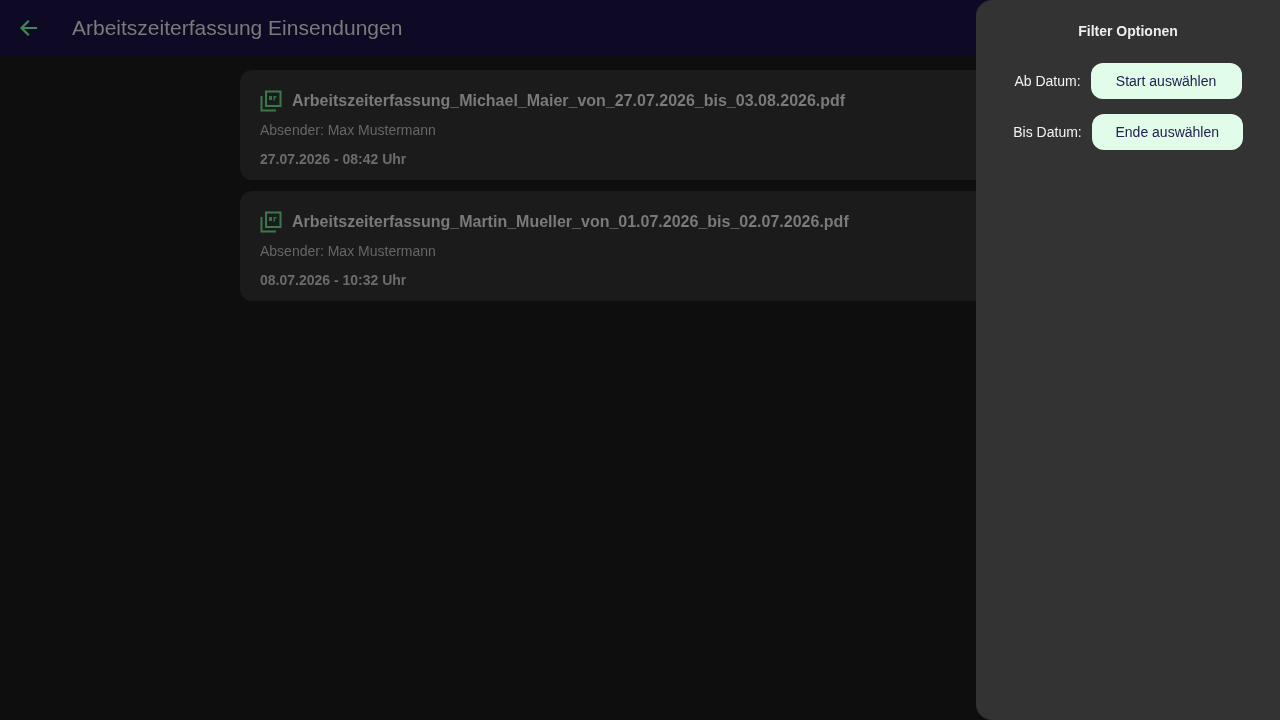 Image resolution: width=1280 pixels, height=720 pixels. Describe the element at coordinates (1128, 31) in the screenshot. I see `drawer-title: Filter Optionen` at that location.